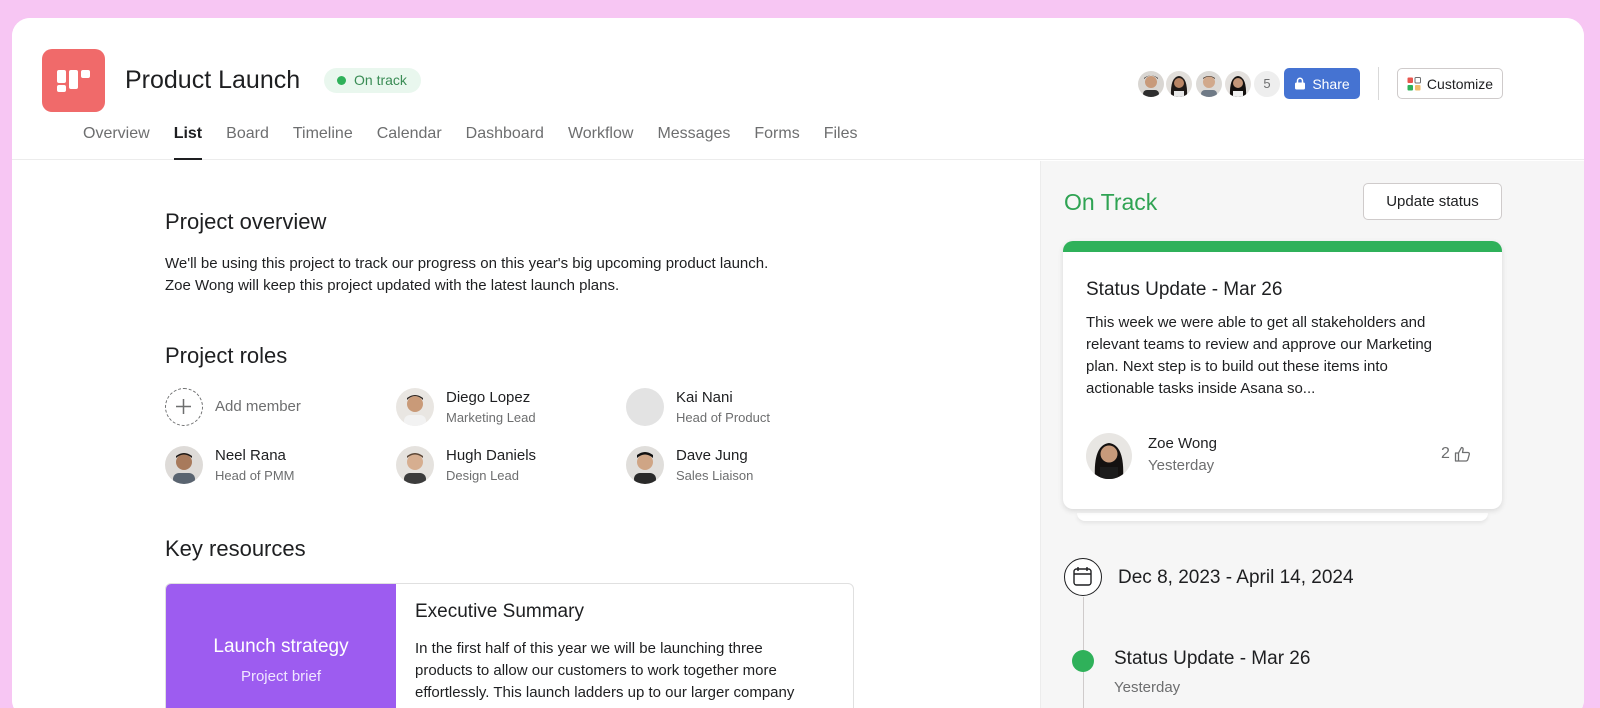  What do you see at coordinates (341, 80) in the screenshot?
I see `status-dot-icon` at bounding box center [341, 80].